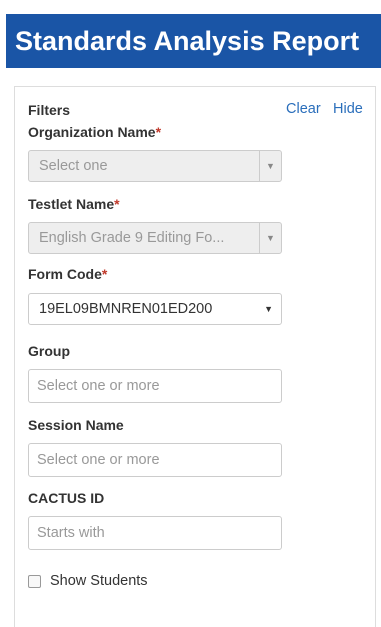 The height and width of the screenshot is (627, 381). Describe the element at coordinates (155, 166) in the screenshot. I see `organization-select: Select one ▼` at that location.